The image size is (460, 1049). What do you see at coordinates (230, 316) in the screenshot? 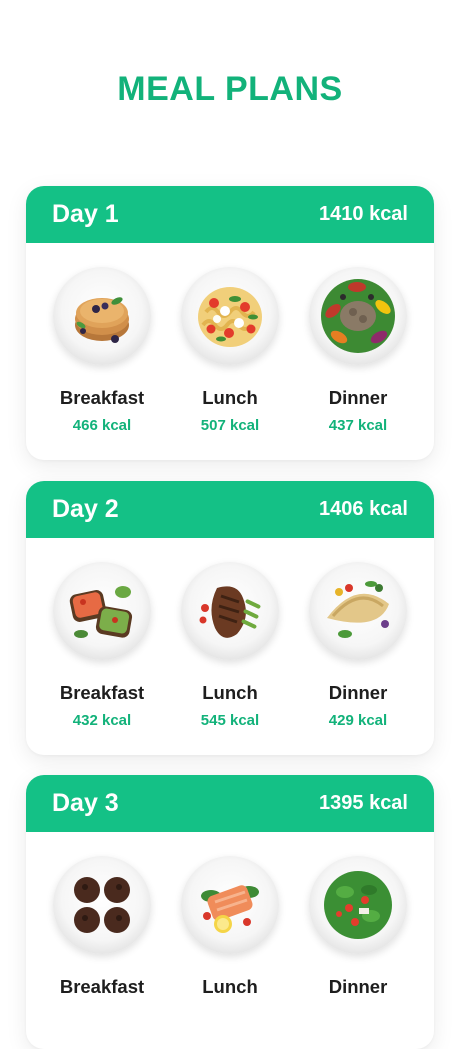
I see `pasta-salad-plate-icon` at bounding box center [230, 316].